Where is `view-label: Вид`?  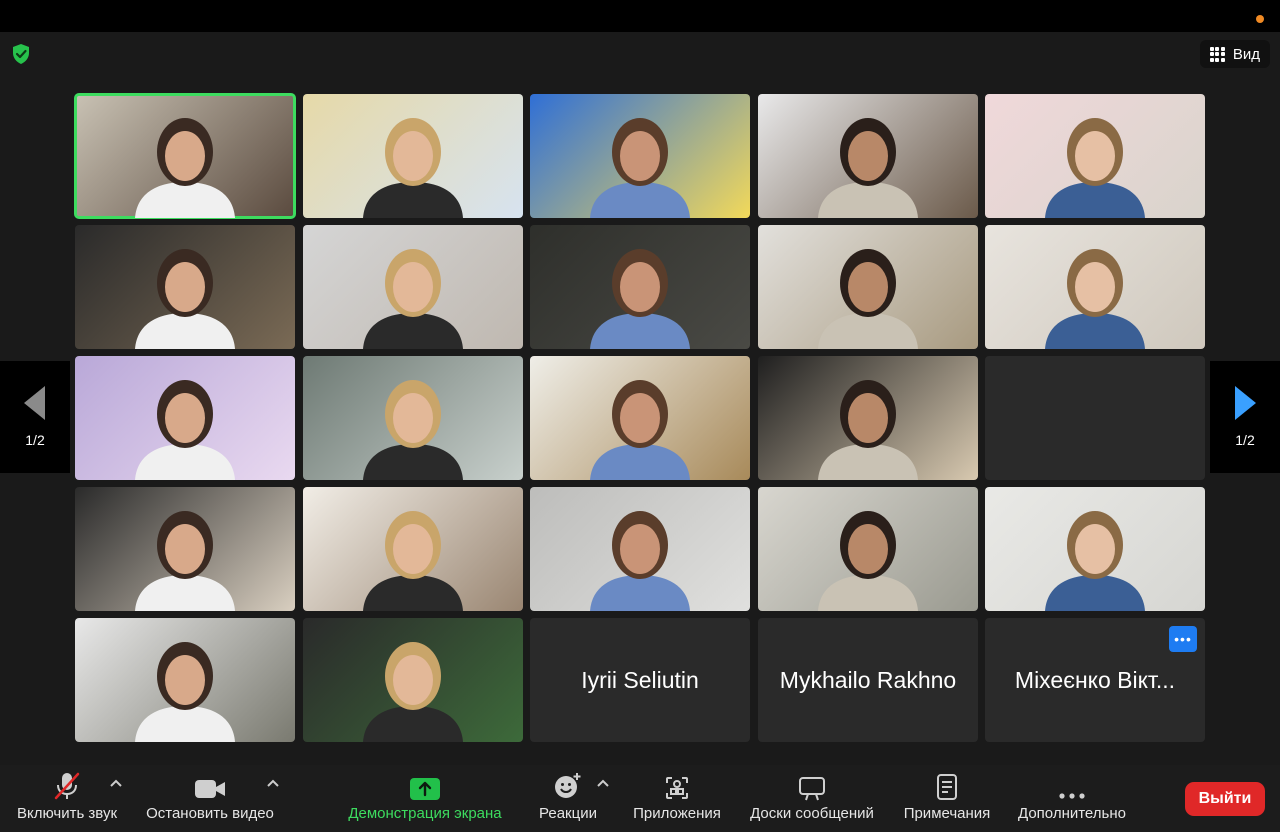
view-label: Вид is located at coordinates (1246, 54).